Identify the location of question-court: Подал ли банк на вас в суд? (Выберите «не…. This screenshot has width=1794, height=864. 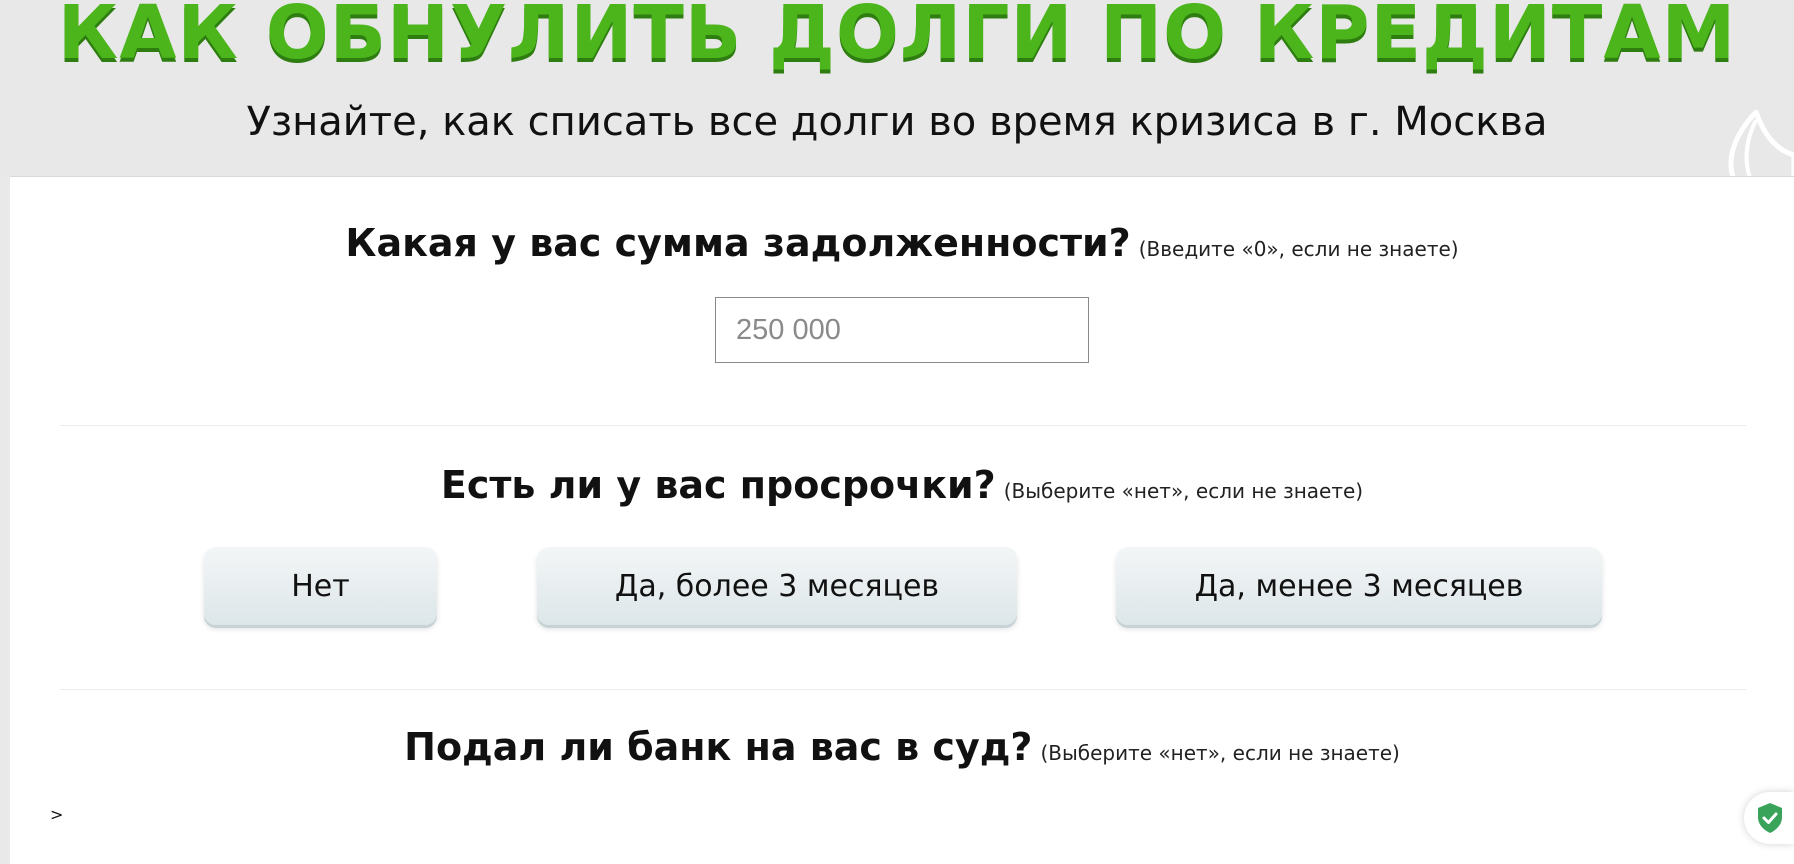
(902, 747).